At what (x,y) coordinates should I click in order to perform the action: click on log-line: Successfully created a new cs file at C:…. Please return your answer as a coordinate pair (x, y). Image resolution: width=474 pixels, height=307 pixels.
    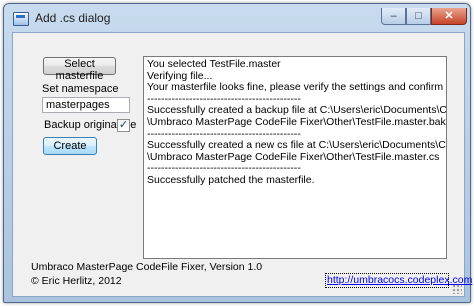
    Looking at the image, I should click on (296, 145).